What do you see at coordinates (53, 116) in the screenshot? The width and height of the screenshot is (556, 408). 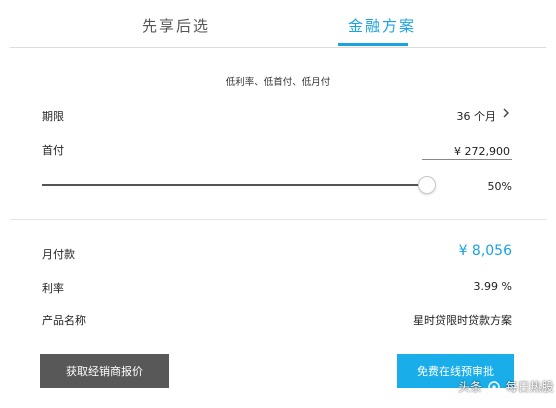 I see `term-label: 期限` at bounding box center [53, 116].